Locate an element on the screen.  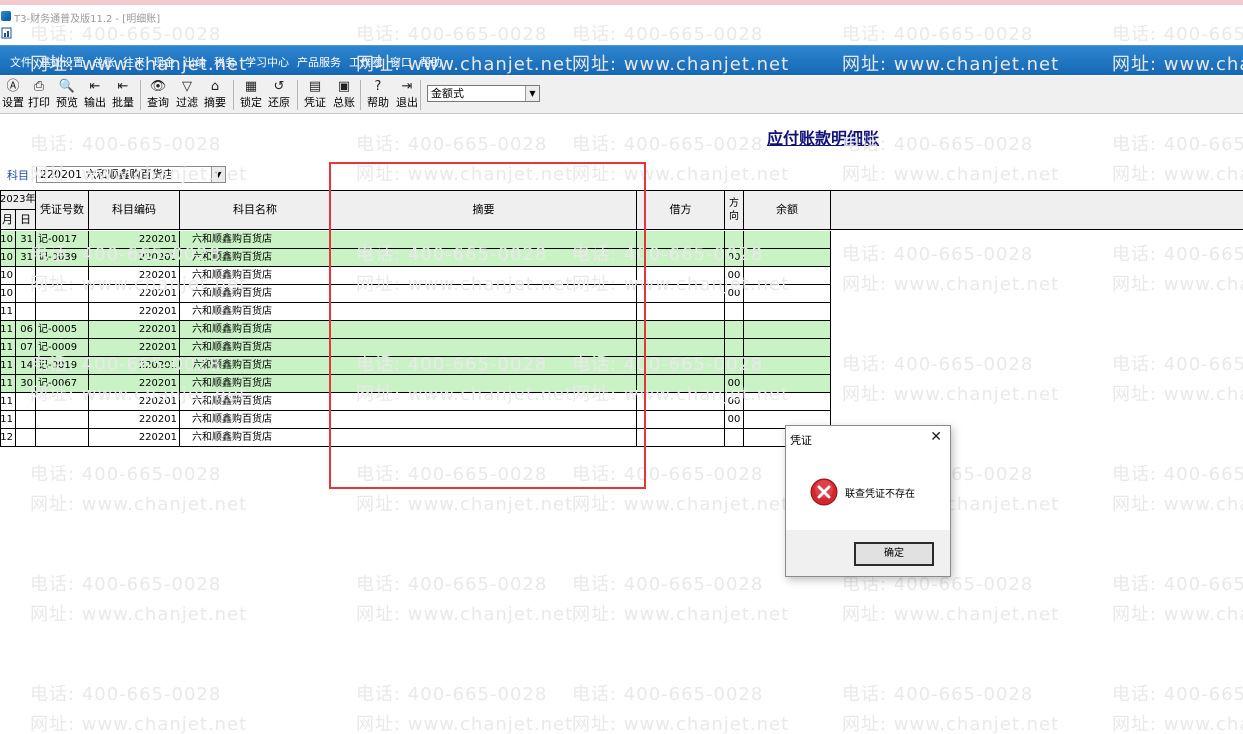
toolbar-lock-button: ▦ 锁定 is located at coordinates (251, 95).